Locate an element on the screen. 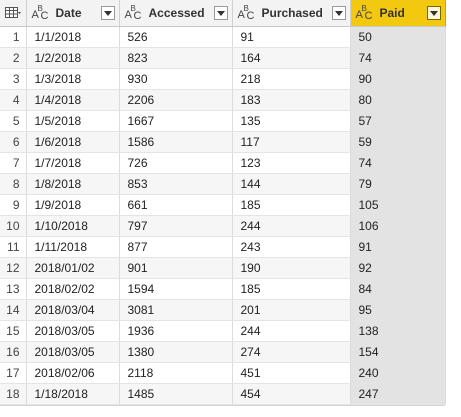 This screenshot has width=461, height=417. cell-accessed: 1485 is located at coordinates (176, 394).